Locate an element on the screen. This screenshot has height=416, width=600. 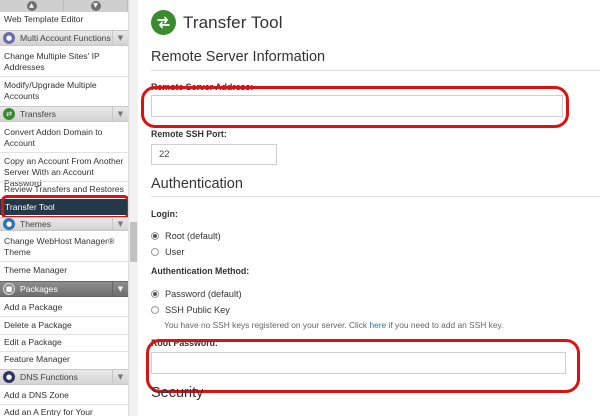
sidebar-section-packages: ■ Packages ▼ is located at coordinates (64, 289).